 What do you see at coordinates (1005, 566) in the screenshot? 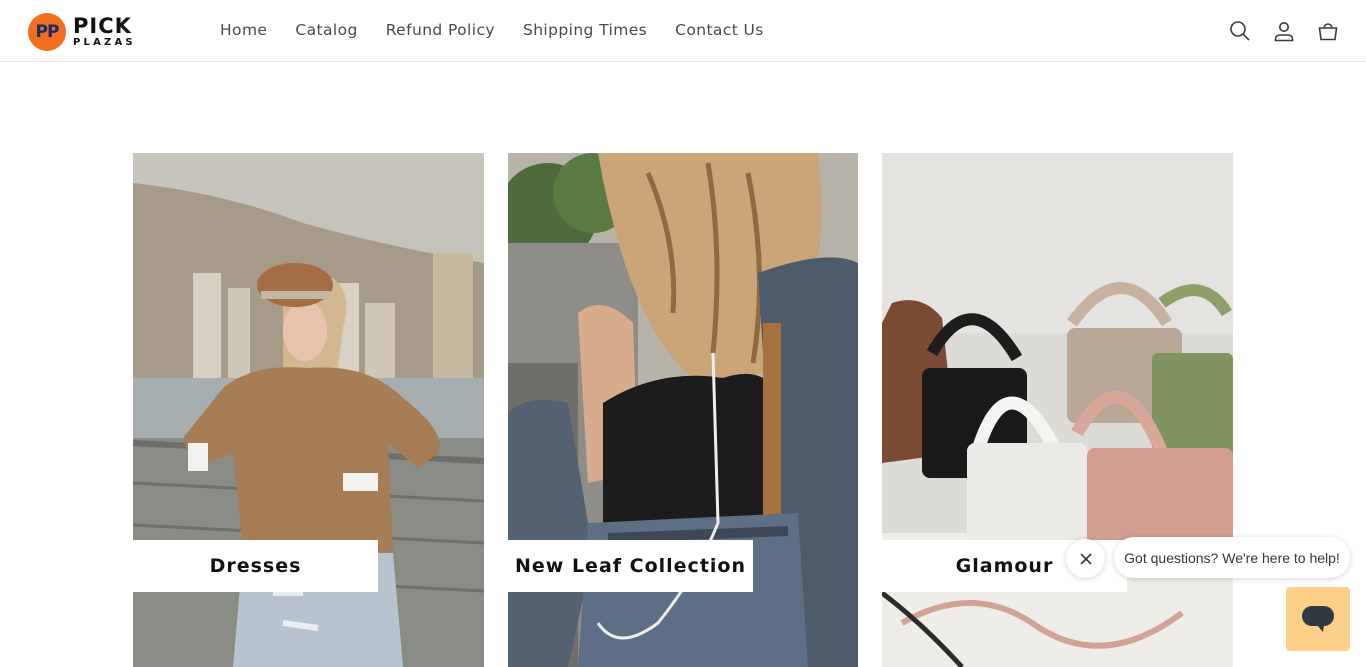
I see `collection-title: Glamour` at bounding box center [1005, 566].